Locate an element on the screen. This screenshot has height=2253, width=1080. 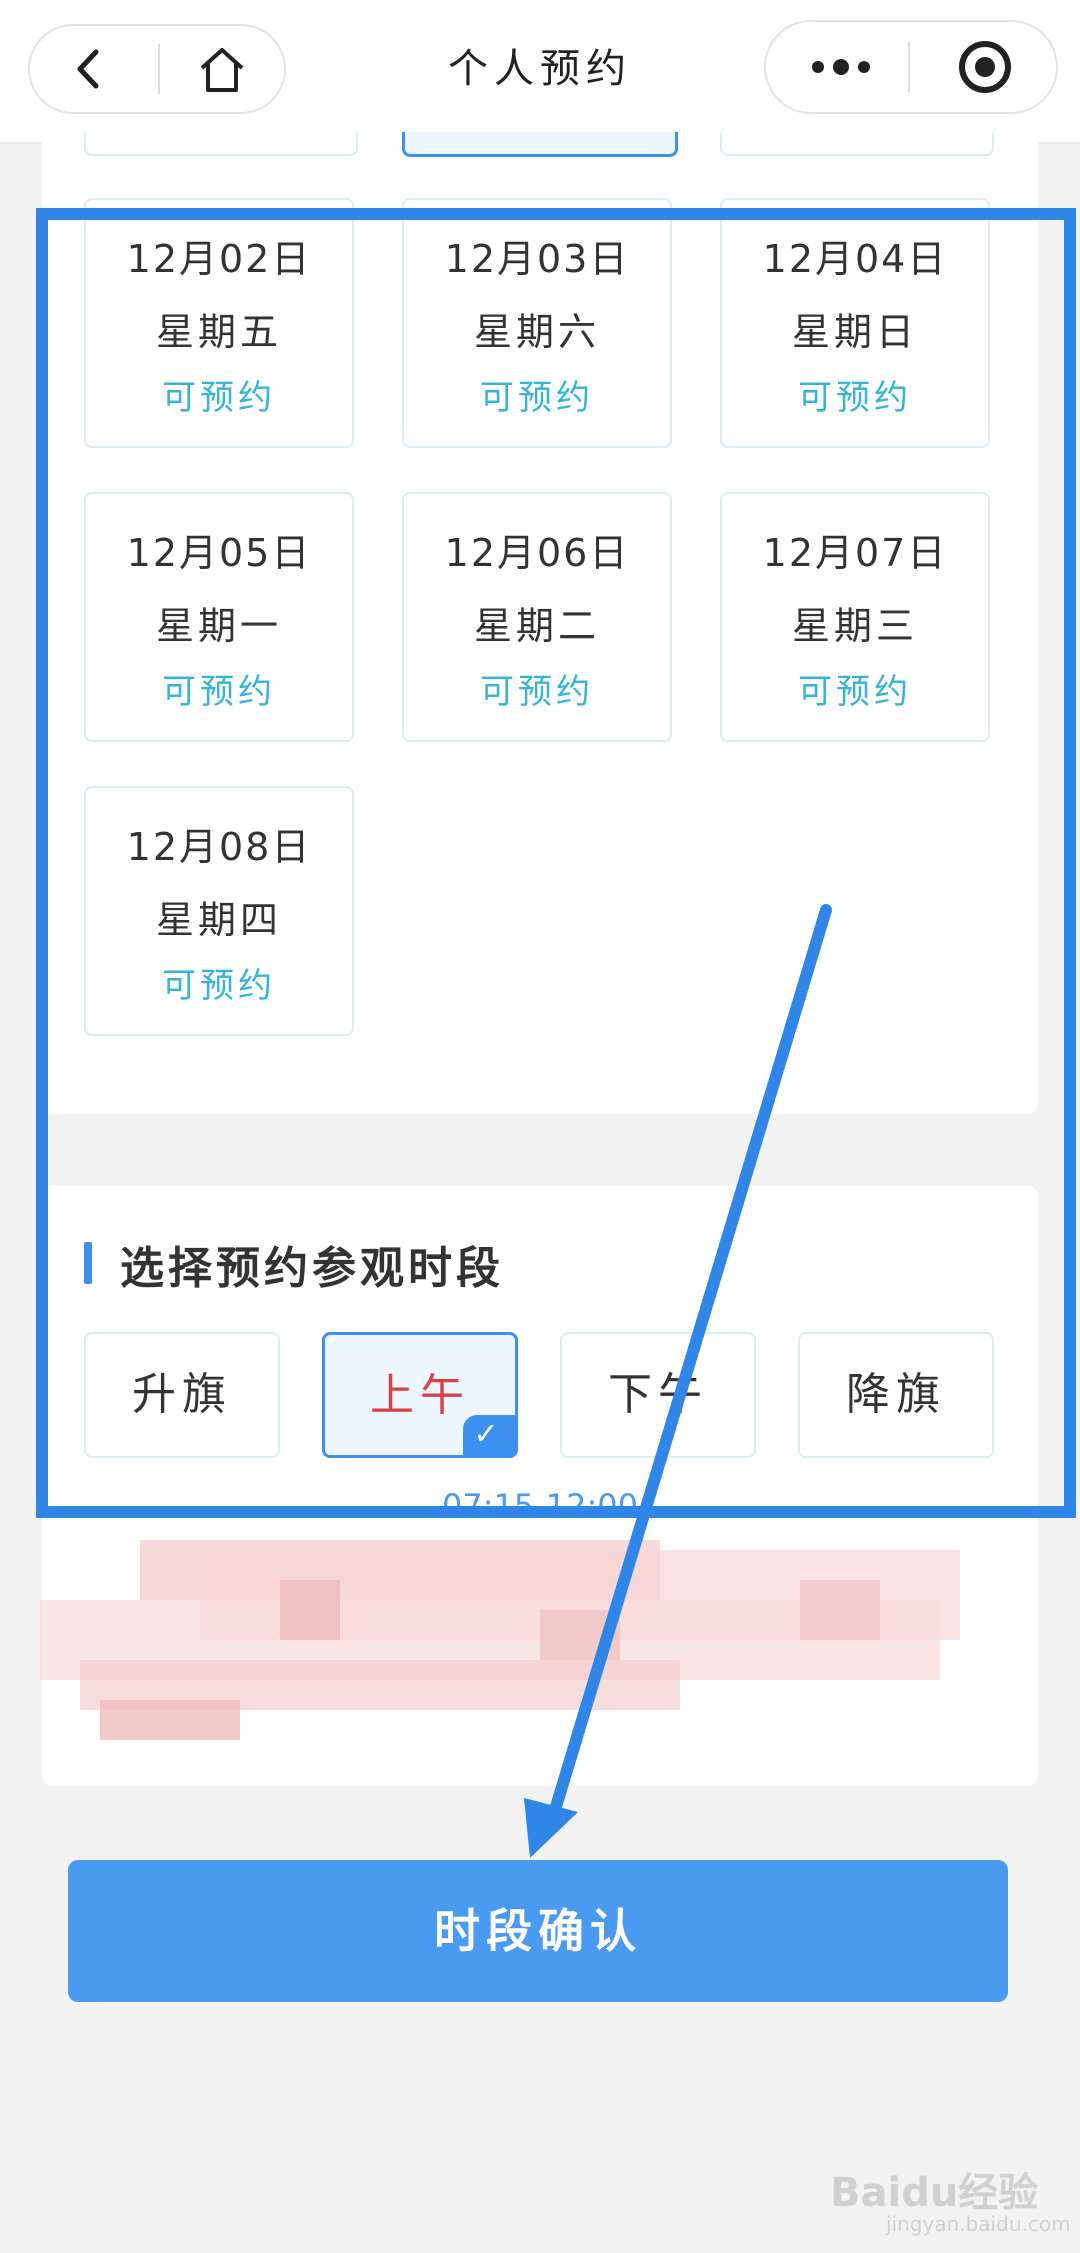
watermark-logo: Baidu经验 is located at coordinates (934, 2193).